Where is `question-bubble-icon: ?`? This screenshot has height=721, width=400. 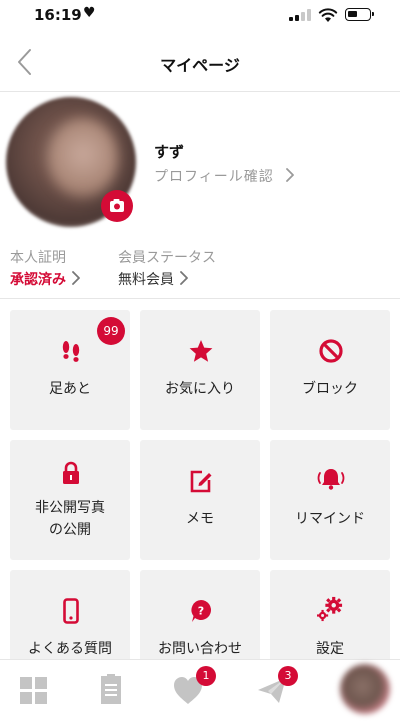 question-bubble-icon: ? is located at coordinates (201, 611).